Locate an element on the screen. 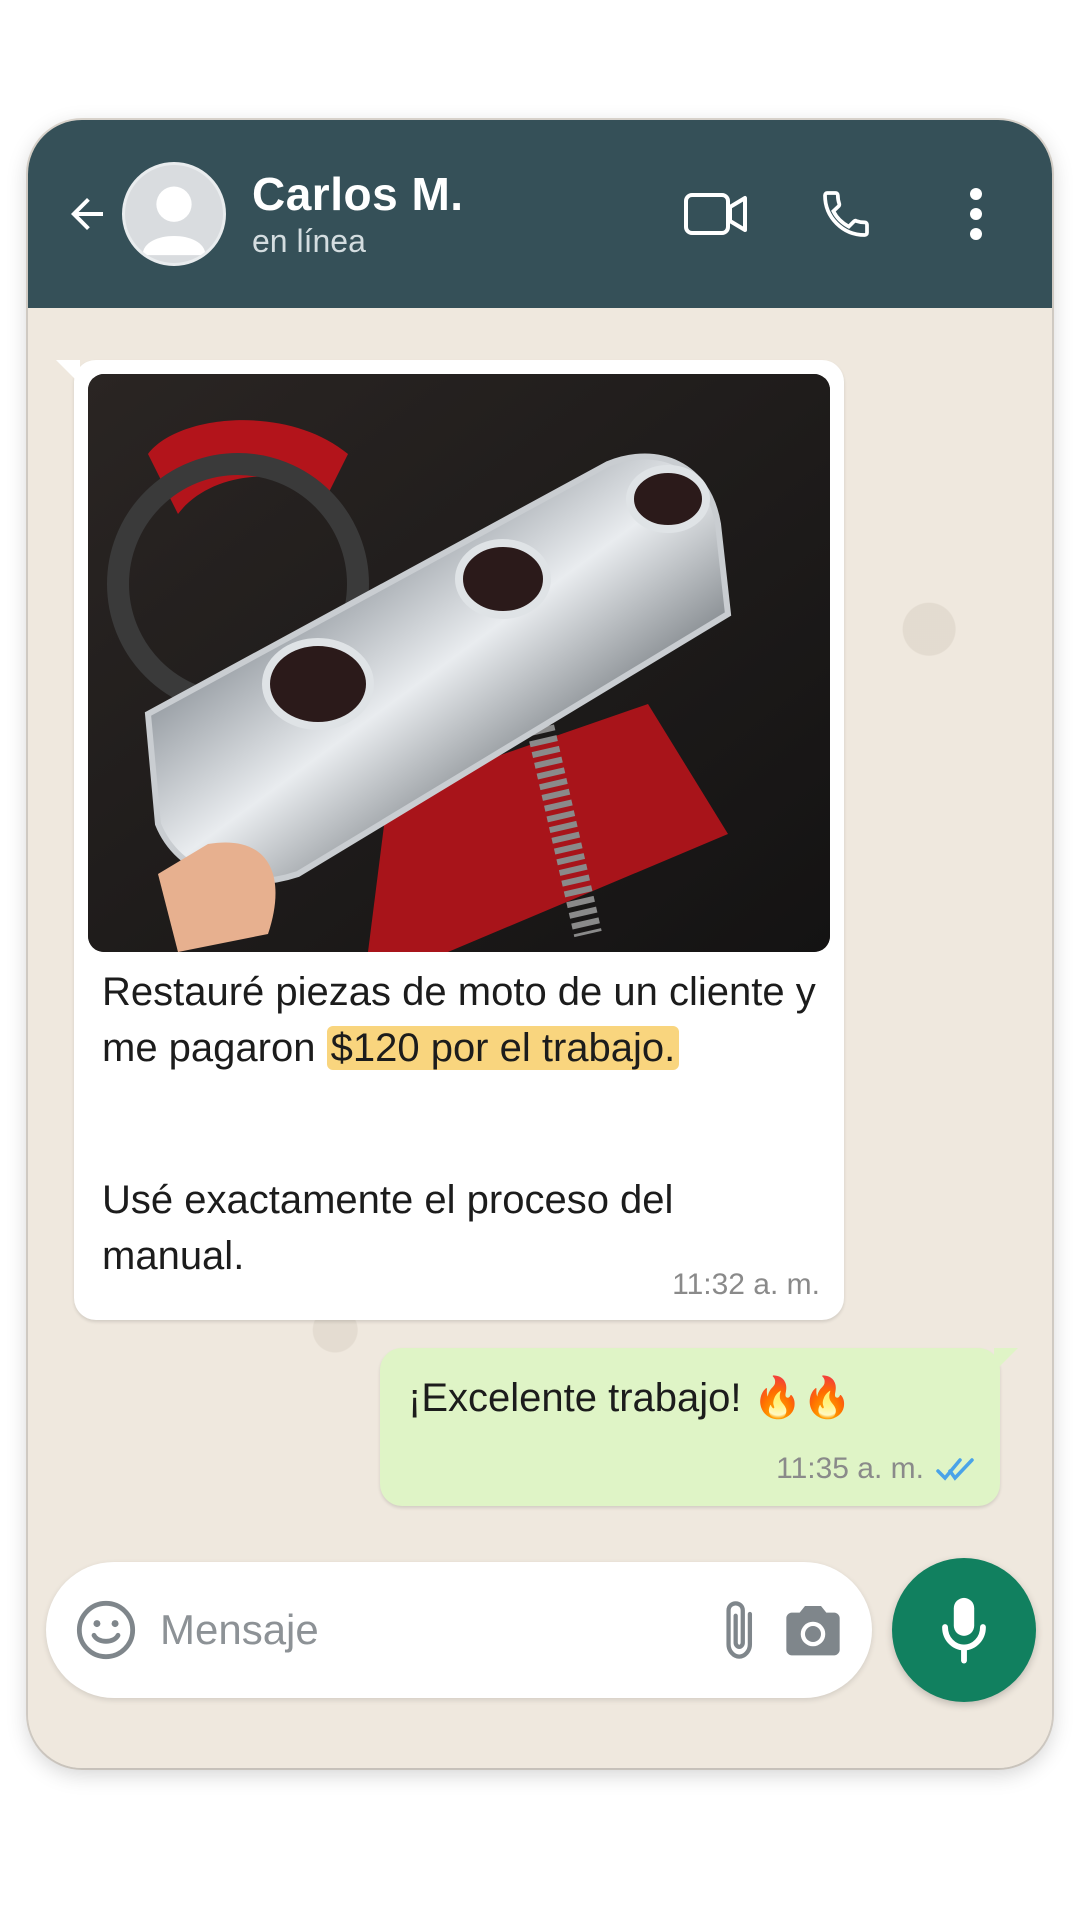 This screenshot has width=1080, height=1920. back-button is located at coordinates (87, 214).